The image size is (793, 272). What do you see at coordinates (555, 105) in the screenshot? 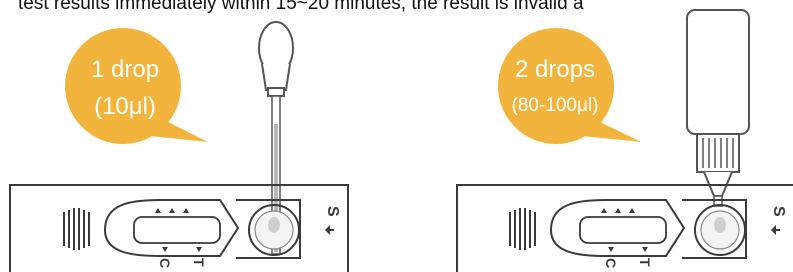
I see `bubble-right-volume: (80-100μl)` at bounding box center [555, 105].